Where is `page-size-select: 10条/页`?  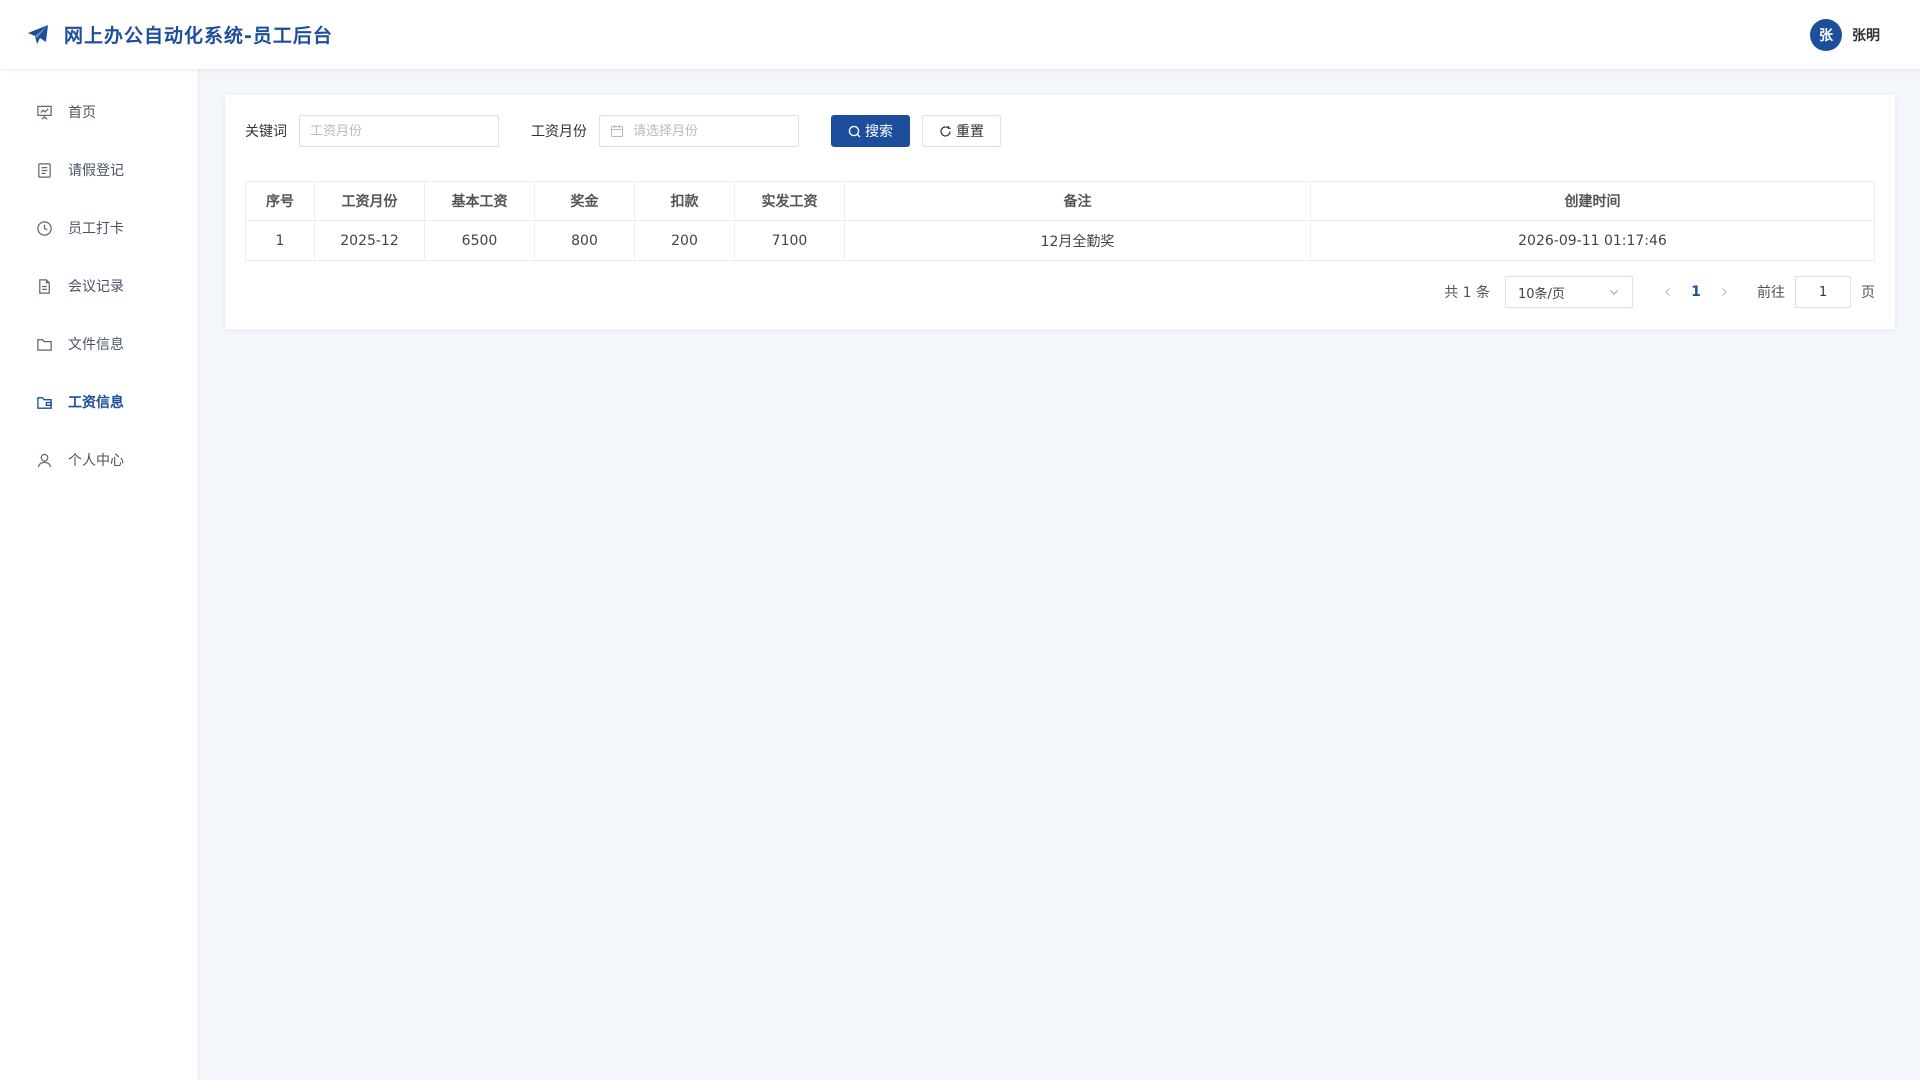
page-size-select: 10条/页 is located at coordinates (1569, 292).